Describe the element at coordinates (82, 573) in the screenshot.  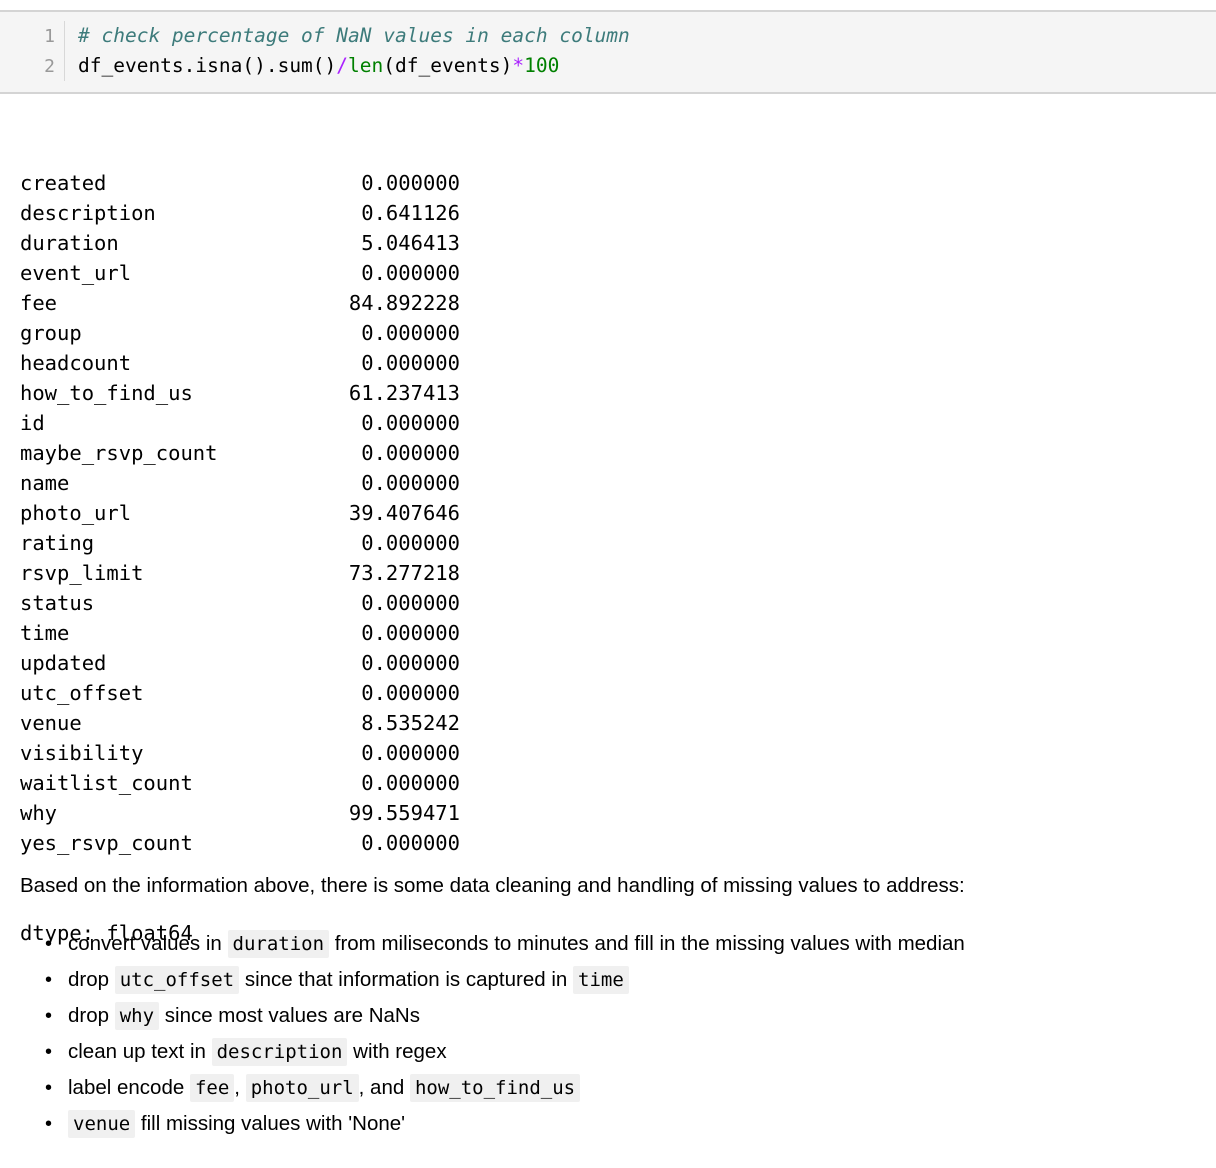
I see `output-row-label: rsvp_limit` at that location.